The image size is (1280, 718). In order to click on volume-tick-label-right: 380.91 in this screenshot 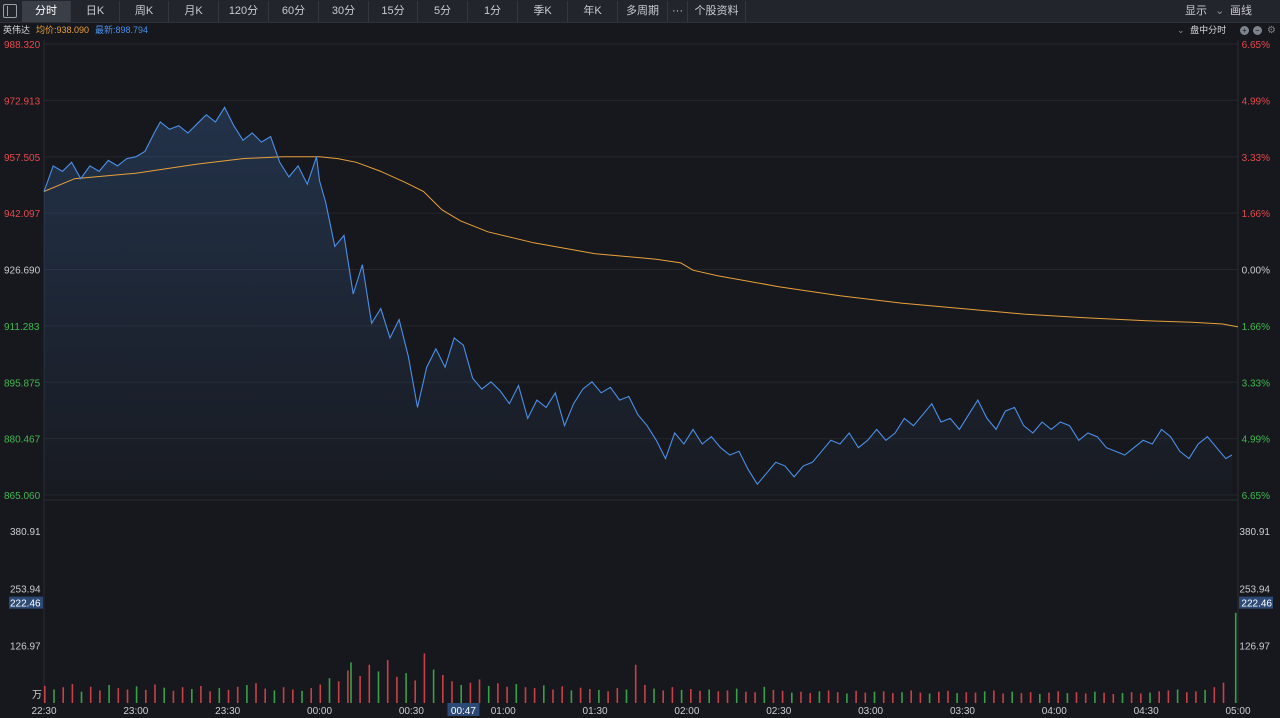, I will do `click(1254, 532)`.